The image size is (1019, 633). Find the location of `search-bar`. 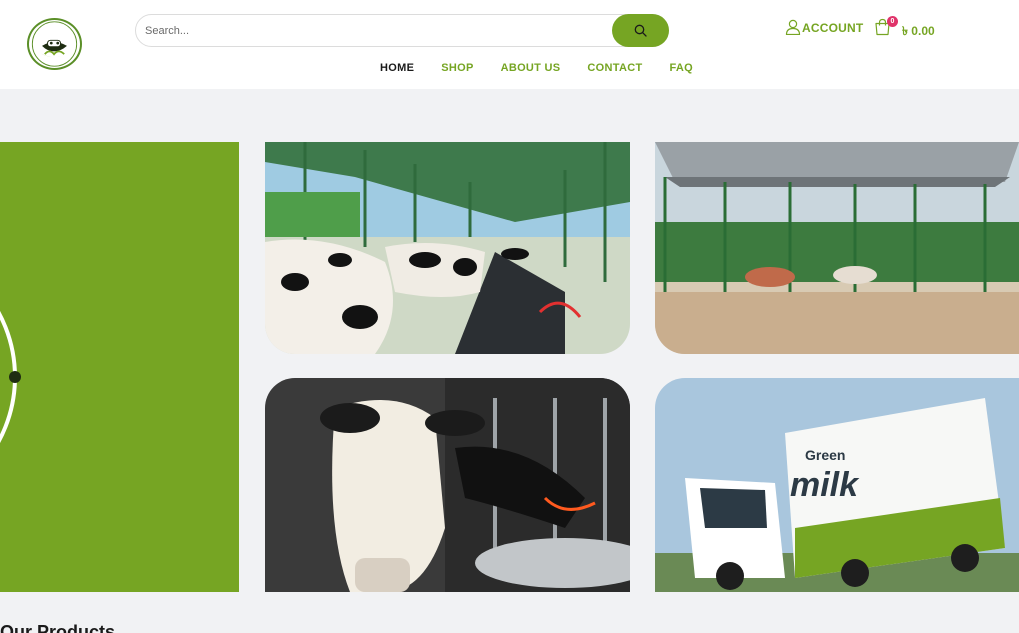

search-bar is located at coordinates (402, 30).